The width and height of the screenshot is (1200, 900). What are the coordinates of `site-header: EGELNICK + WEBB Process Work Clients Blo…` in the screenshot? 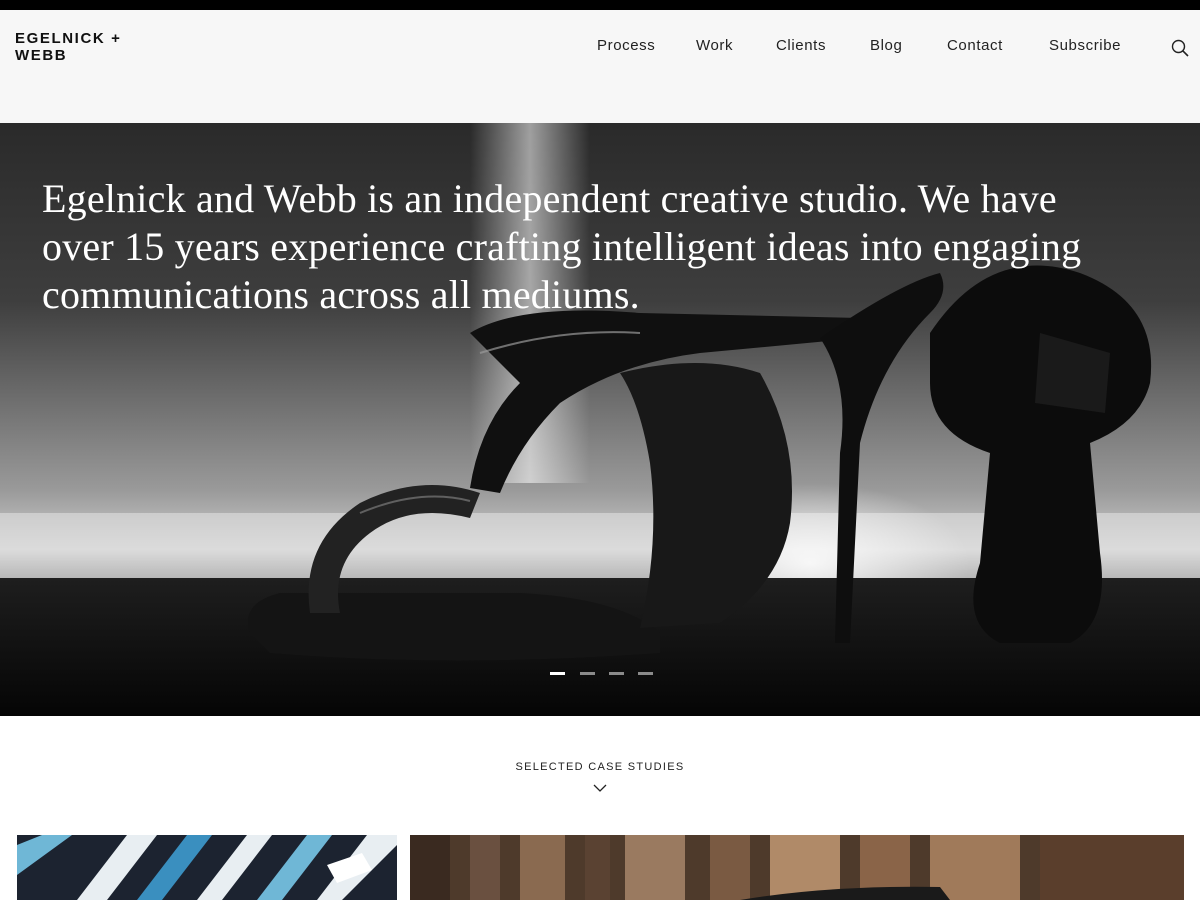 It's located at (600, 66).